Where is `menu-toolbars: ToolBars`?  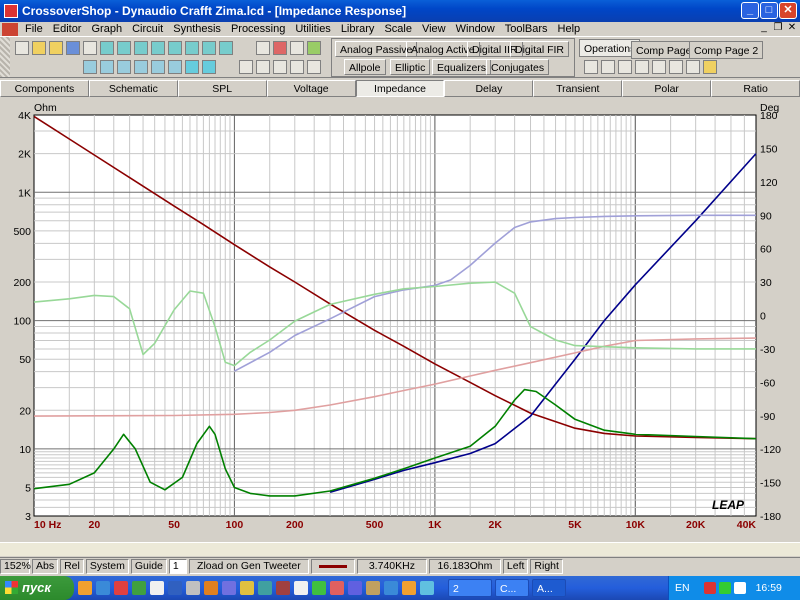
menu-toolbars: ToolBars is located at coordinates (526, 29).